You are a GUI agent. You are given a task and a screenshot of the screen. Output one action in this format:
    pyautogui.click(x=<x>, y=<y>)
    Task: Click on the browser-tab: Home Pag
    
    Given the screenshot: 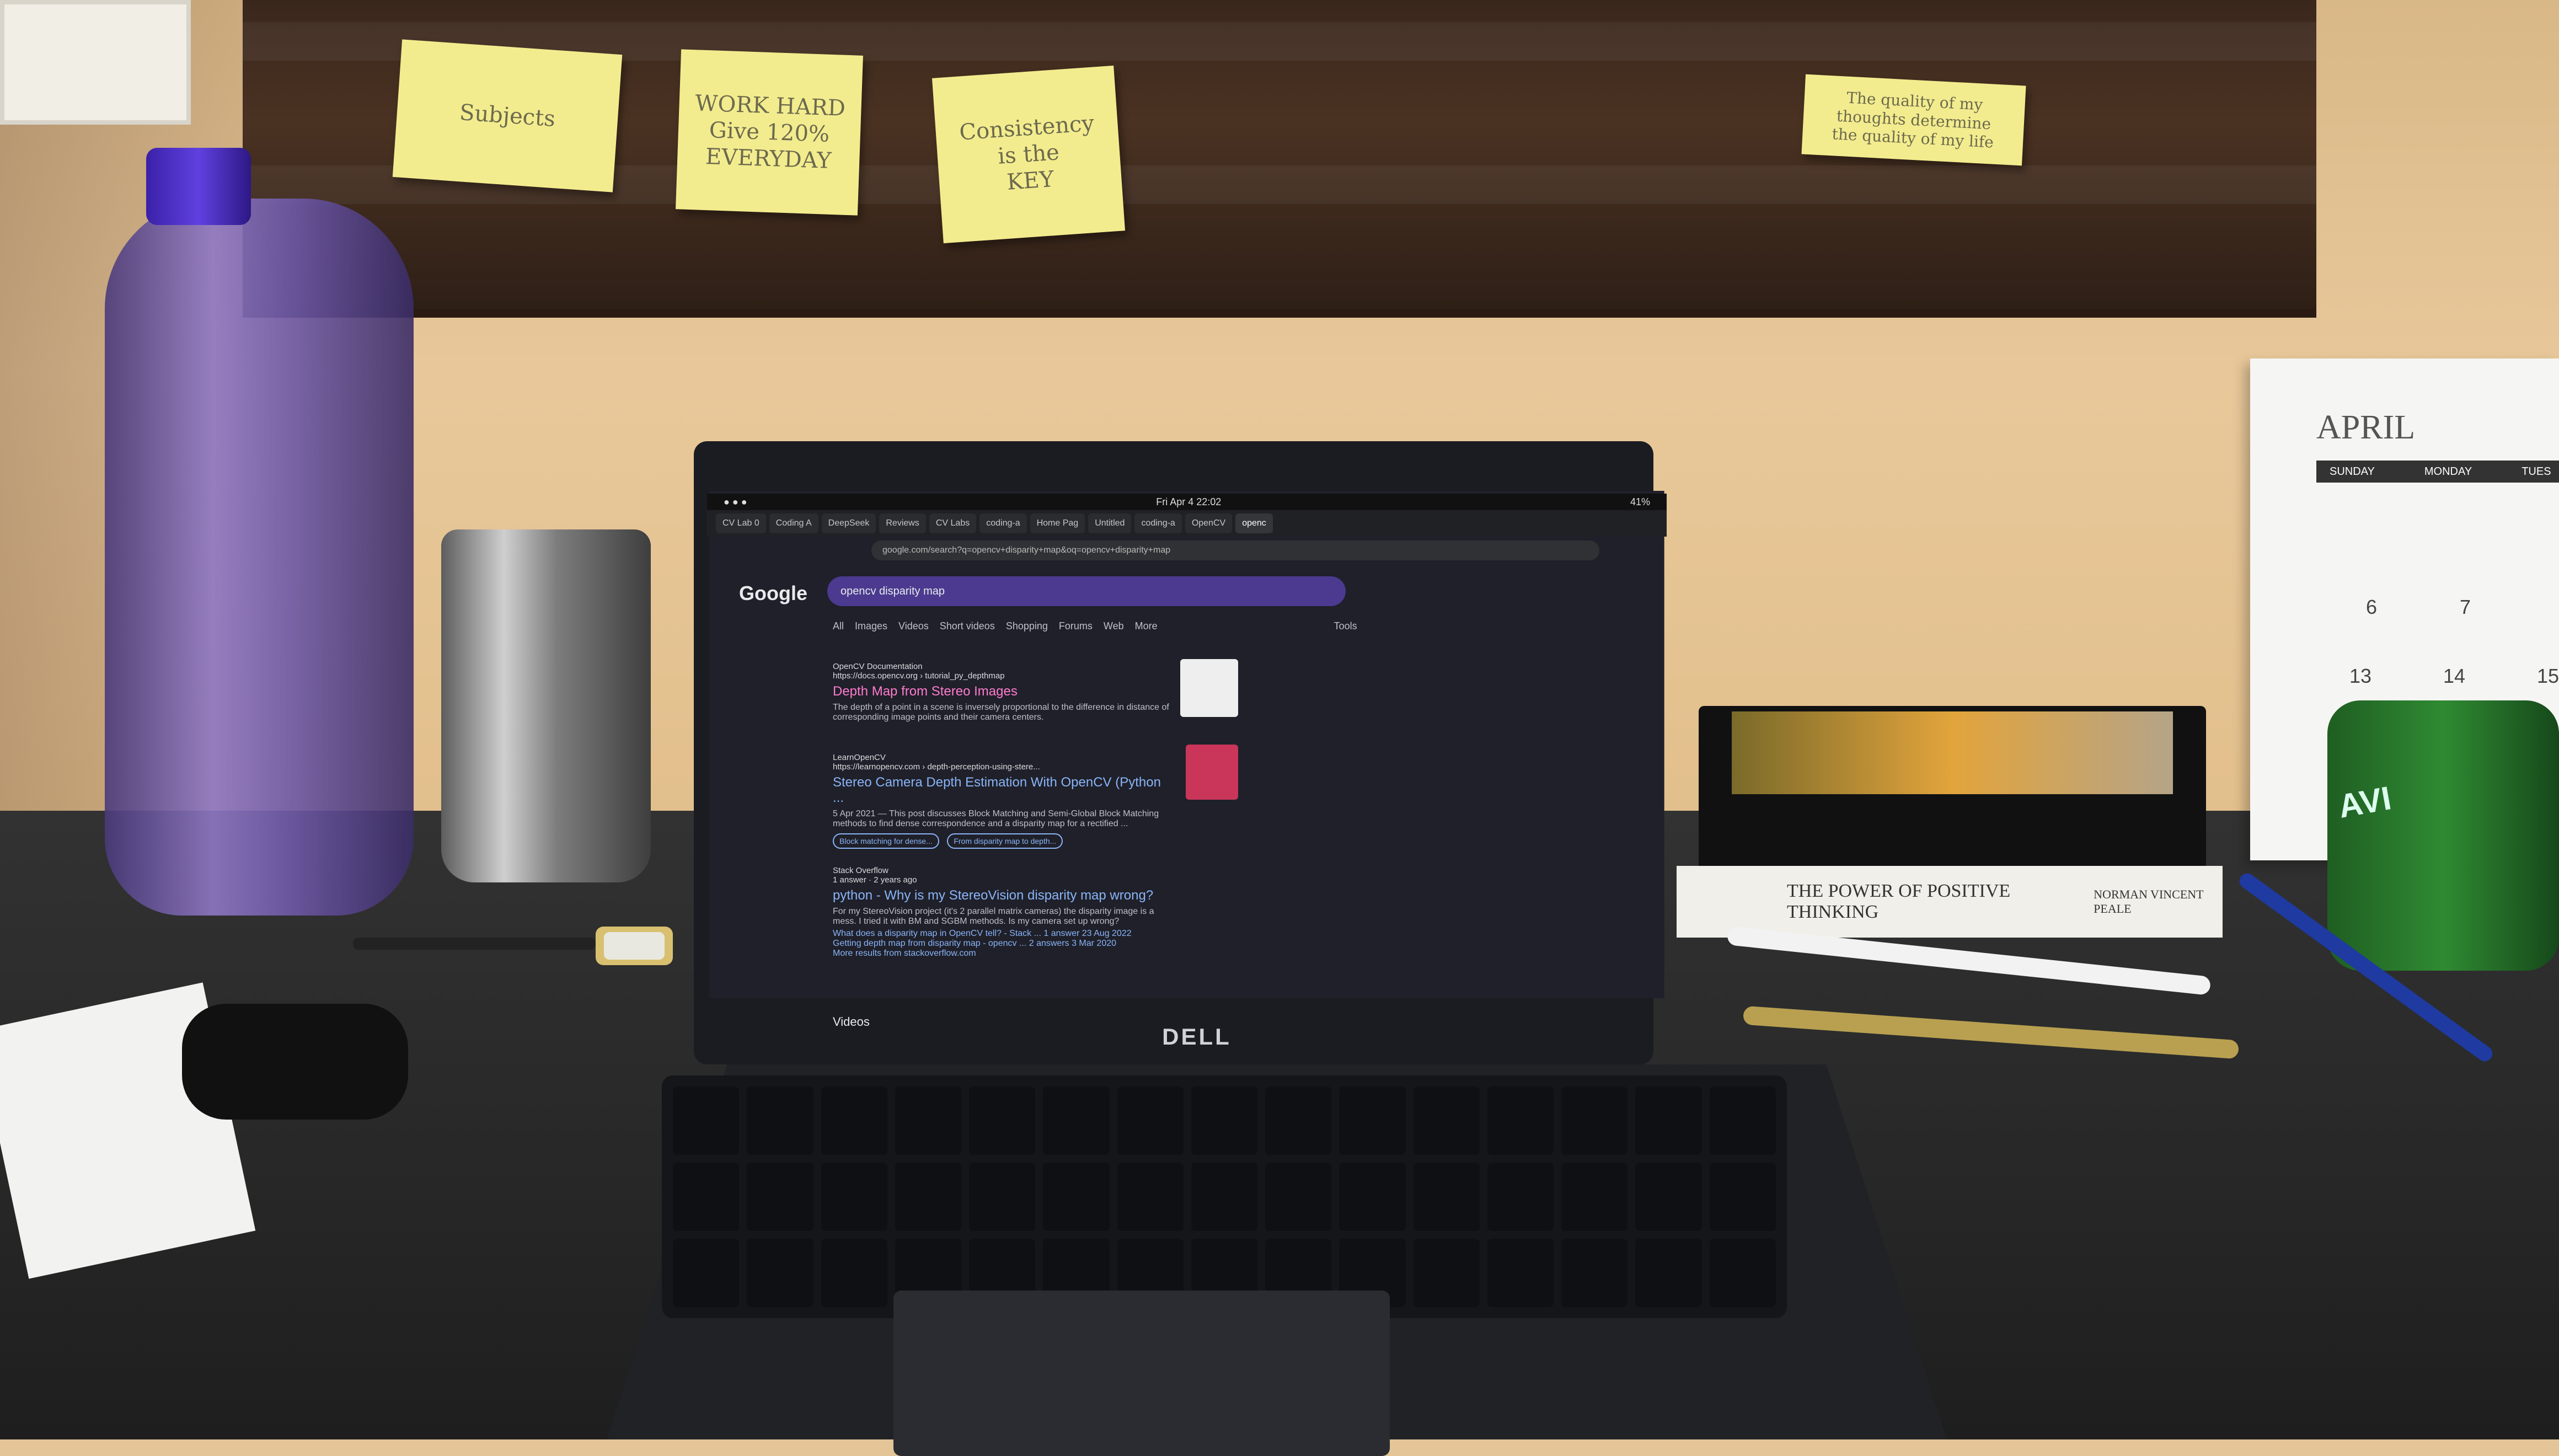 What is the action you would take?
    pyautogui.click(x=1058, y=523)
    